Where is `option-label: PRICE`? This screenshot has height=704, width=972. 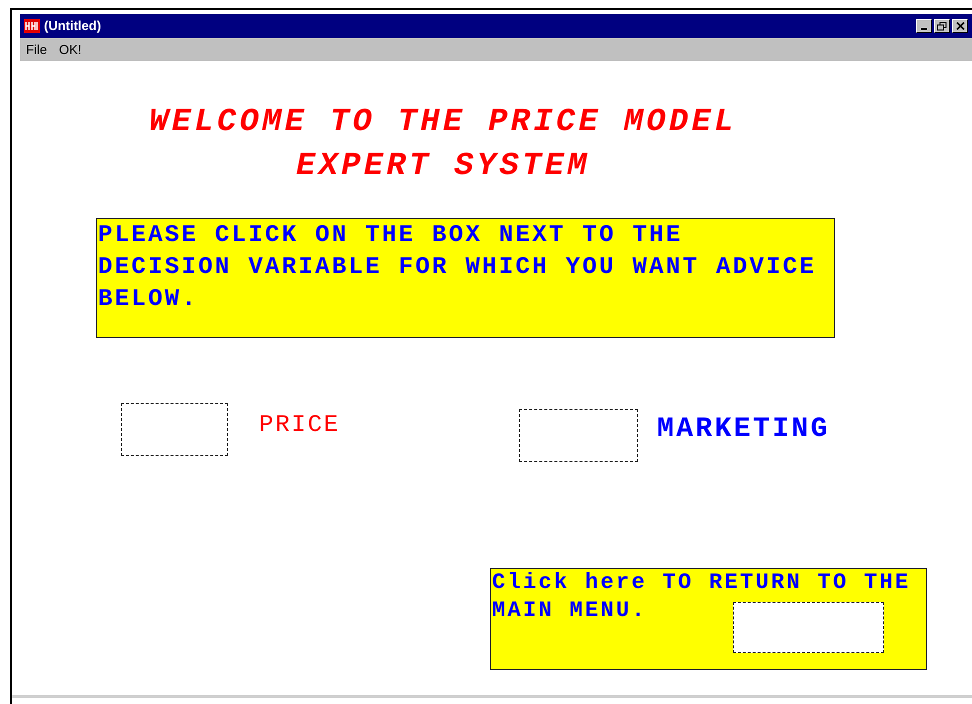
option-label: PRICE is located at coordinates (299, 426).